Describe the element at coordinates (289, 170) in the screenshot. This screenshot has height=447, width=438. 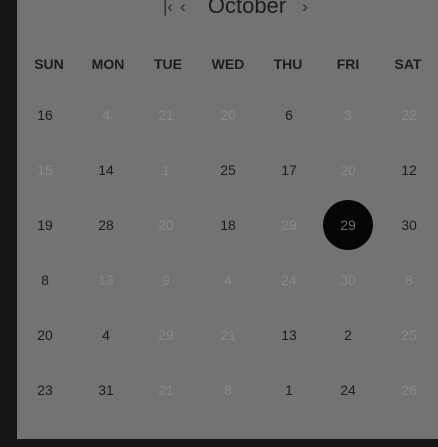
I see `day-cell: 17` at that location.